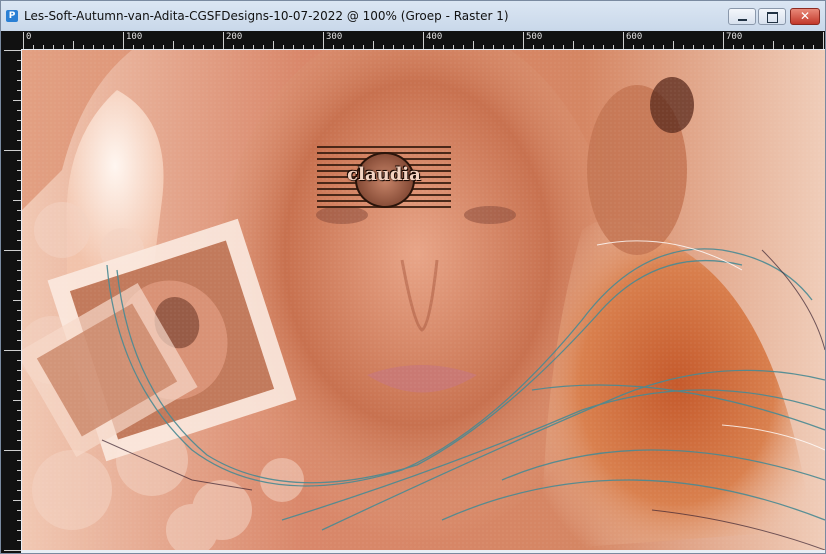 The image size is (826, 554). Describe the element at coordinates (772, 16) in the screenshot. I see `maximize-button` at that location.